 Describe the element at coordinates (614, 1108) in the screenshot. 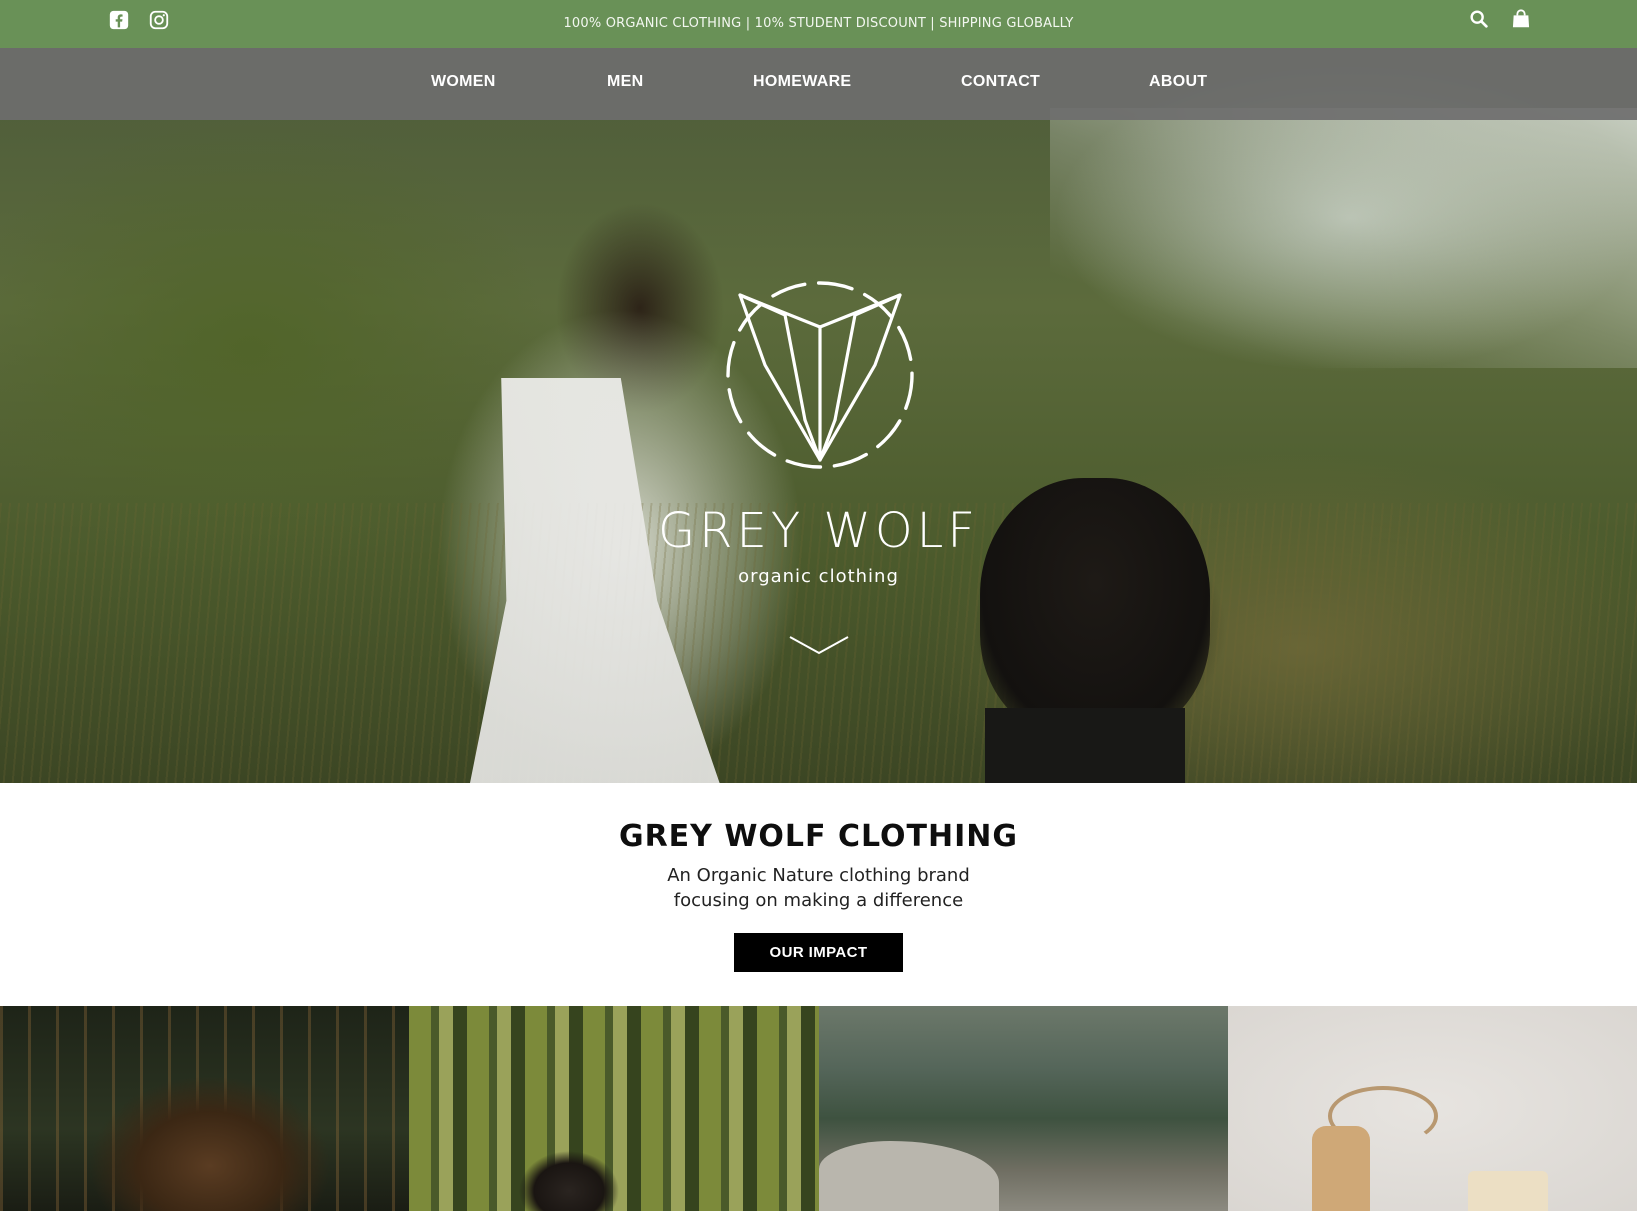

I see `tile-man-in-bamboo` at that location.